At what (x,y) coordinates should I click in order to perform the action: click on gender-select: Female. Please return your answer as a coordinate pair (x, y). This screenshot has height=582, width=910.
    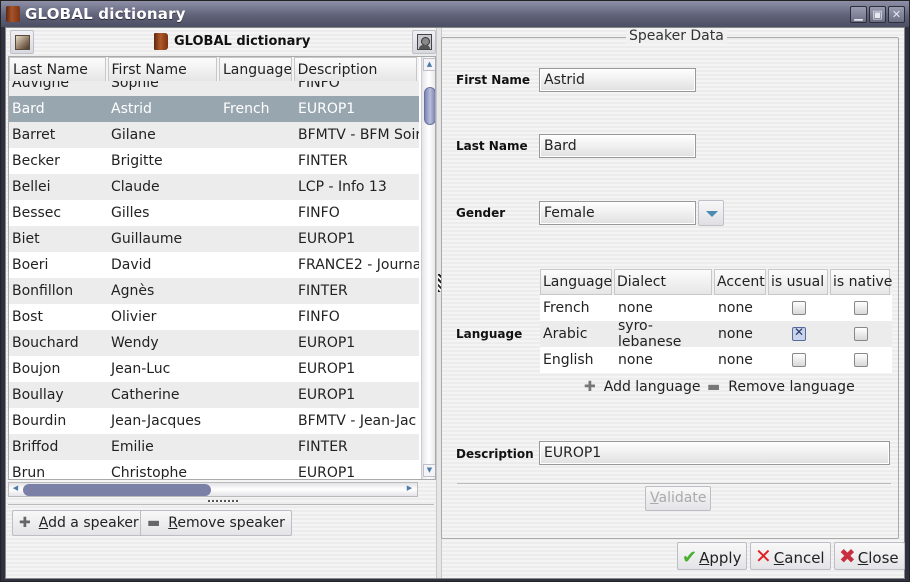
    Looking at the image, I should click on (617, 213).